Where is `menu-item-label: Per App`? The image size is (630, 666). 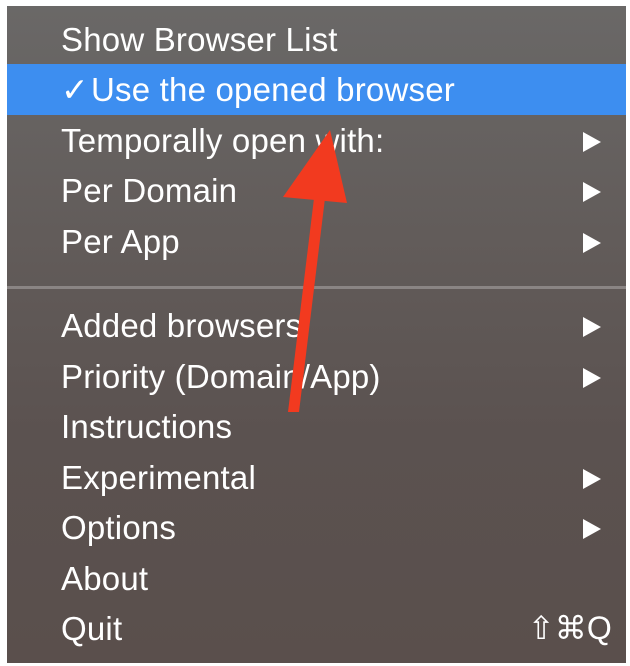 menu-item-label: Per App is located at coordinates (120, 241).